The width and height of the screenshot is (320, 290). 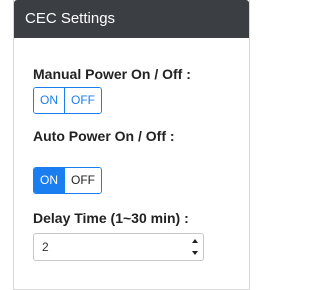 What do you see at coordinates (118, 247) in the screenshot?
I see `delay-time-input: 2` at bounding box center [118, 247].